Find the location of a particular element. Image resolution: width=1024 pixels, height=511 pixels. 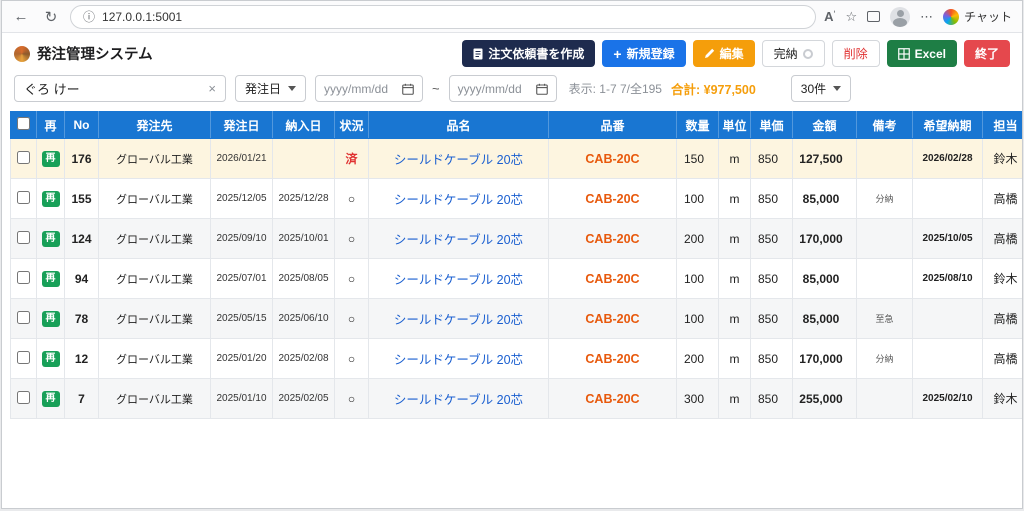

clear-search-icon: × is located at coordinates (212, 88).